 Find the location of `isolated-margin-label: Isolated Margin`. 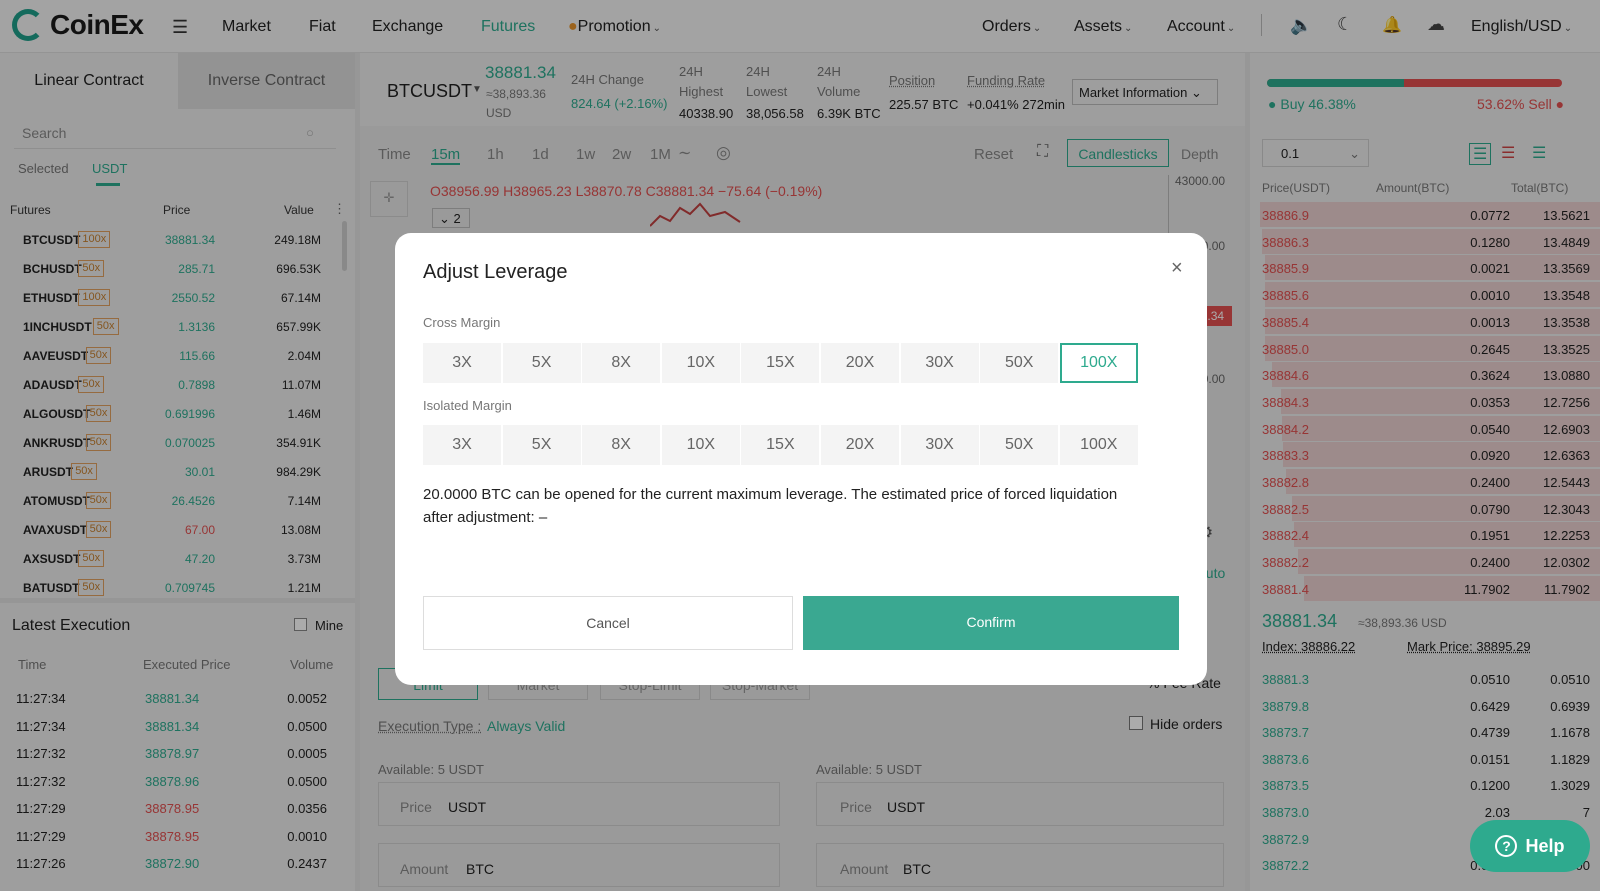

isolated-margin-label: Isolated Margin is located at coordinates (467, 405).